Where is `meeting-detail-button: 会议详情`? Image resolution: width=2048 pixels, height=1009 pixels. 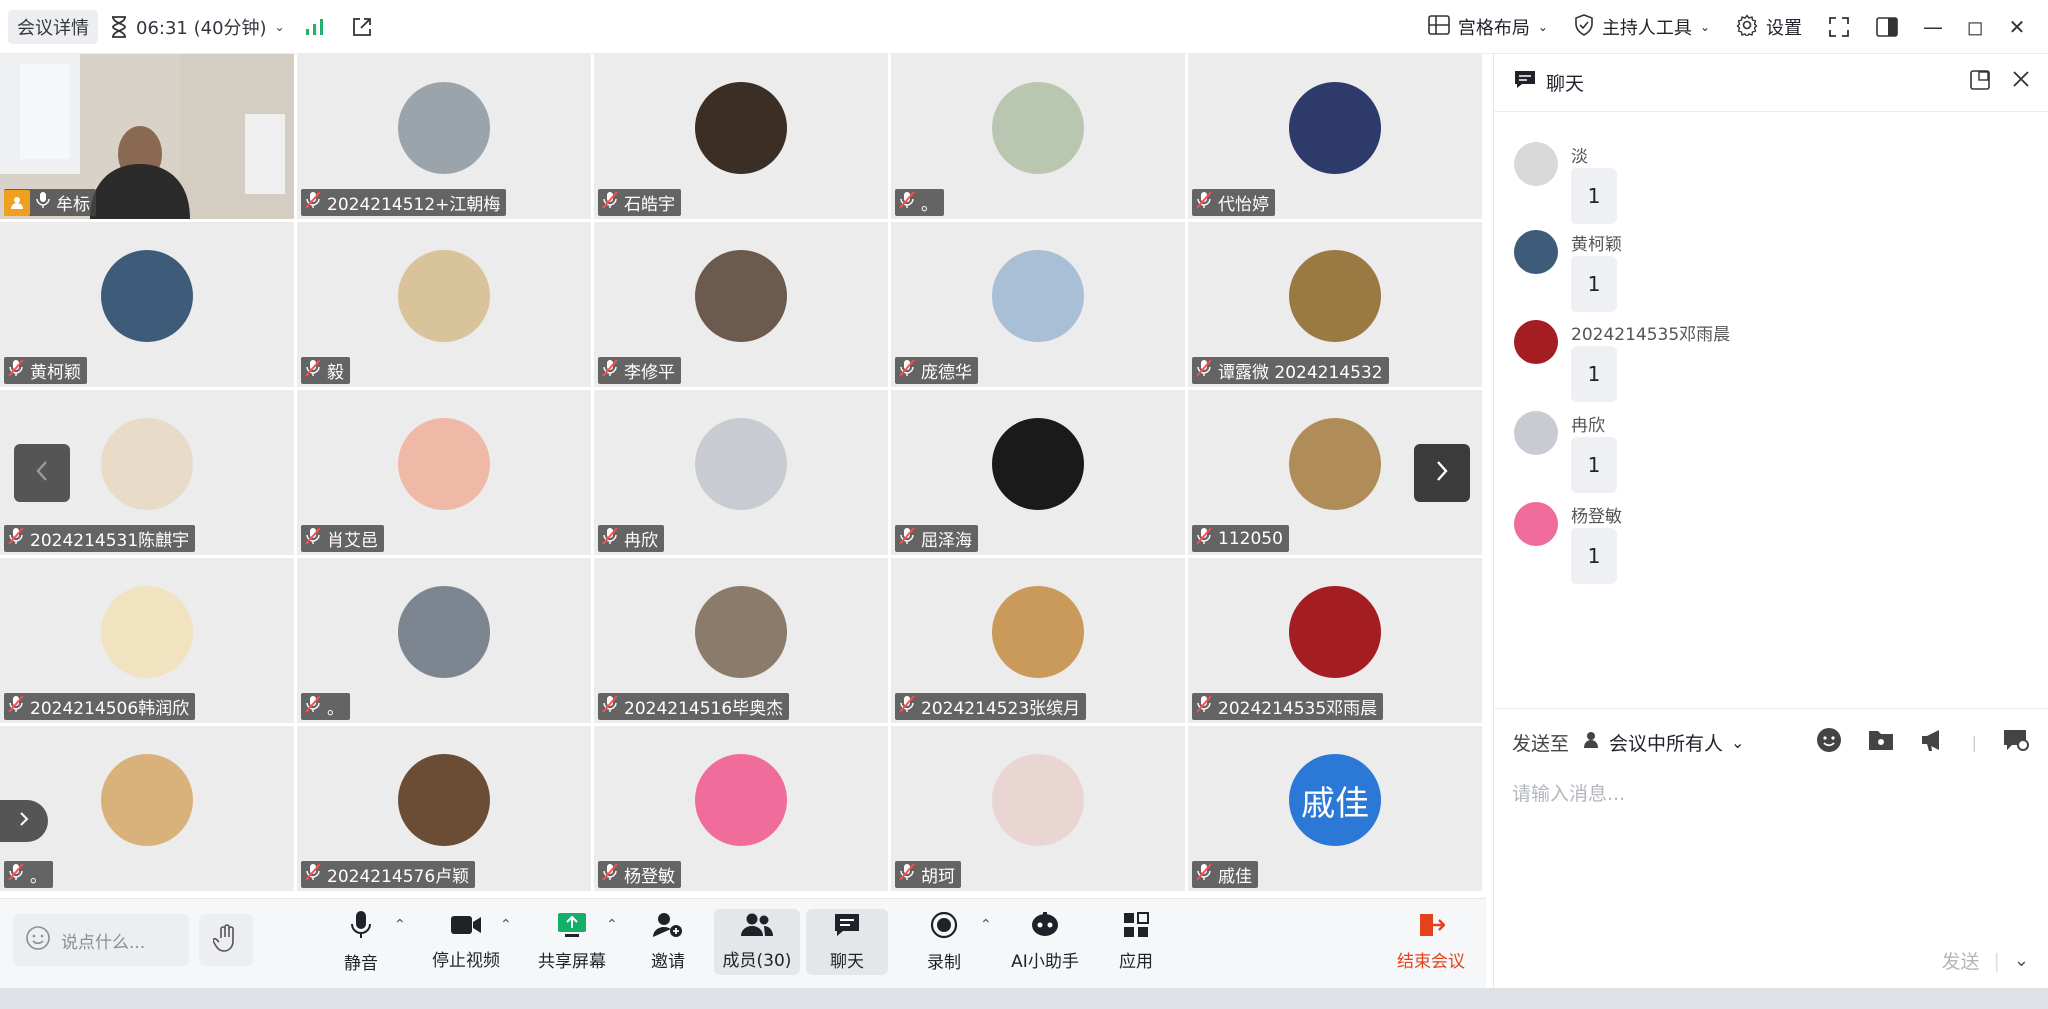
meeting-detail-button: 会议详情 is located at coordinates (53, 26).